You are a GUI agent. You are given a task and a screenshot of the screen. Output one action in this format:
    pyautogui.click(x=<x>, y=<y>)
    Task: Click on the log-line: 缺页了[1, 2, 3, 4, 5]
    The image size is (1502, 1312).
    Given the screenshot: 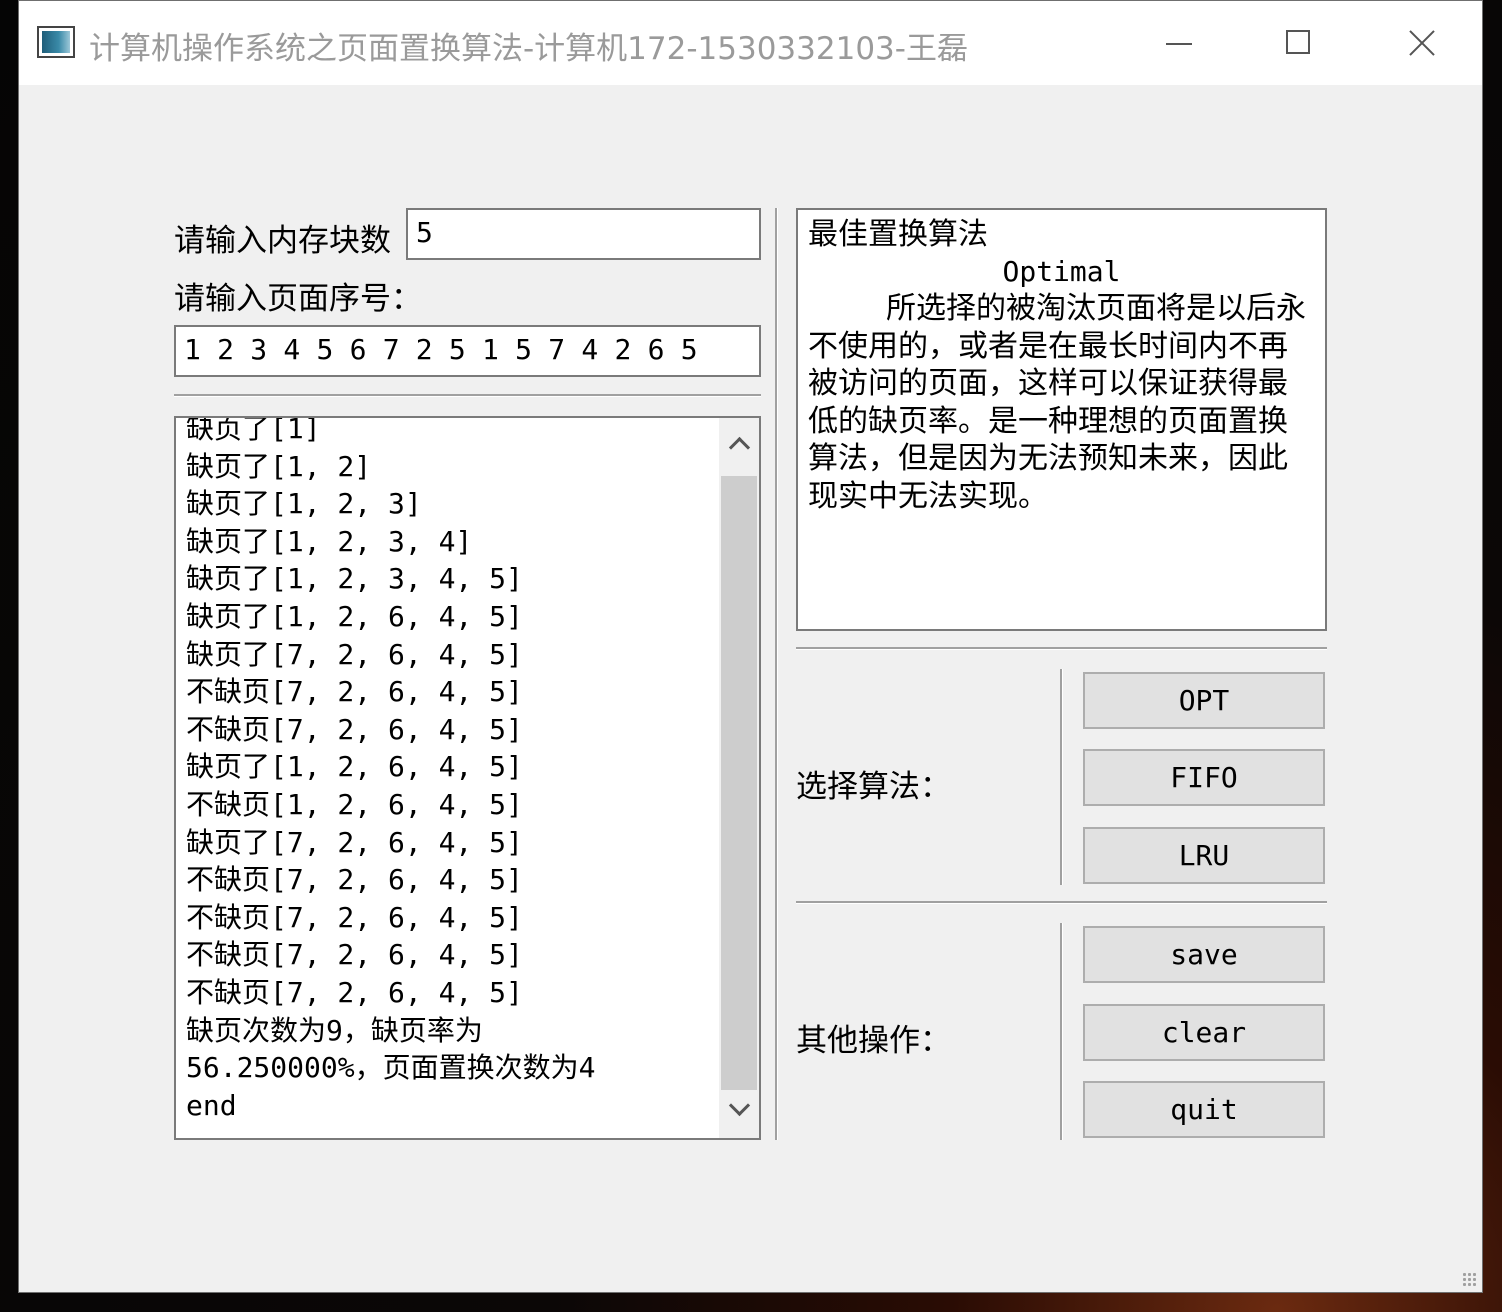 What is the action you would take?
    pyautogui.click(x=354, y=579)
    